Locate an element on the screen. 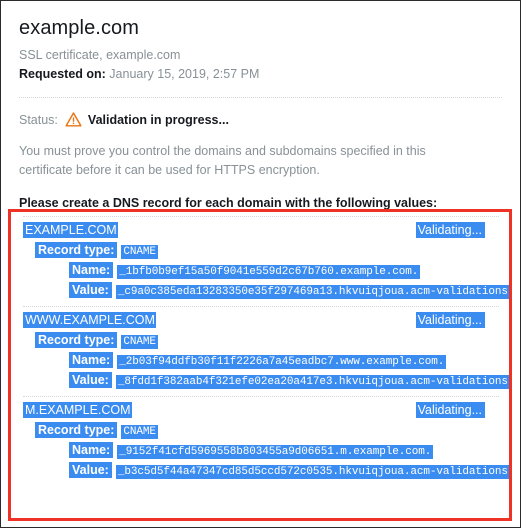 The image size is (521, 528). requested-on-value: January 15, 2019, 2:57 PM is located at coordinates (184, 74).